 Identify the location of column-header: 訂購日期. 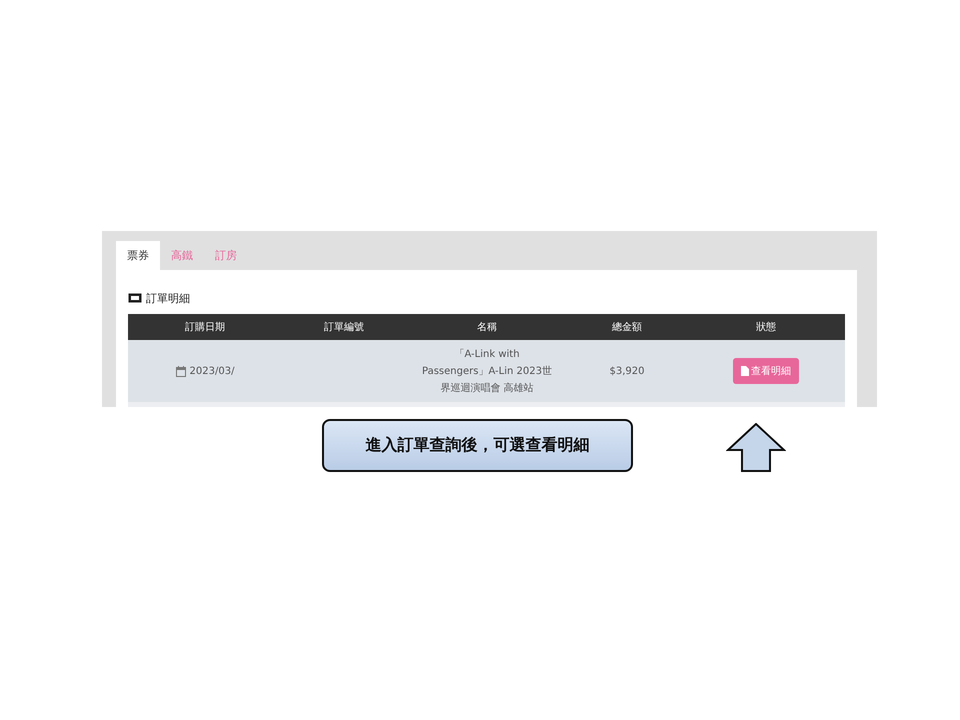
(205, 327).